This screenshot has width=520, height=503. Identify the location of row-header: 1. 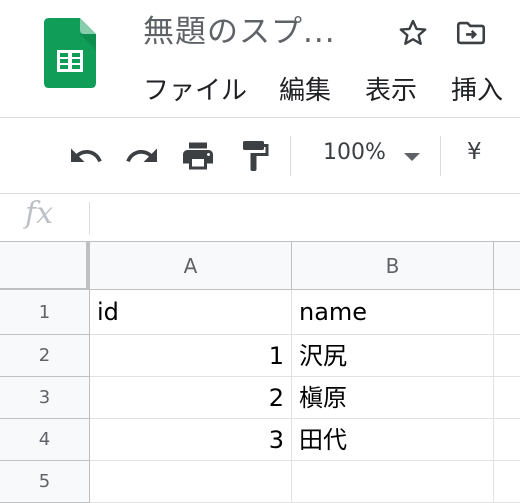
(45, 312).